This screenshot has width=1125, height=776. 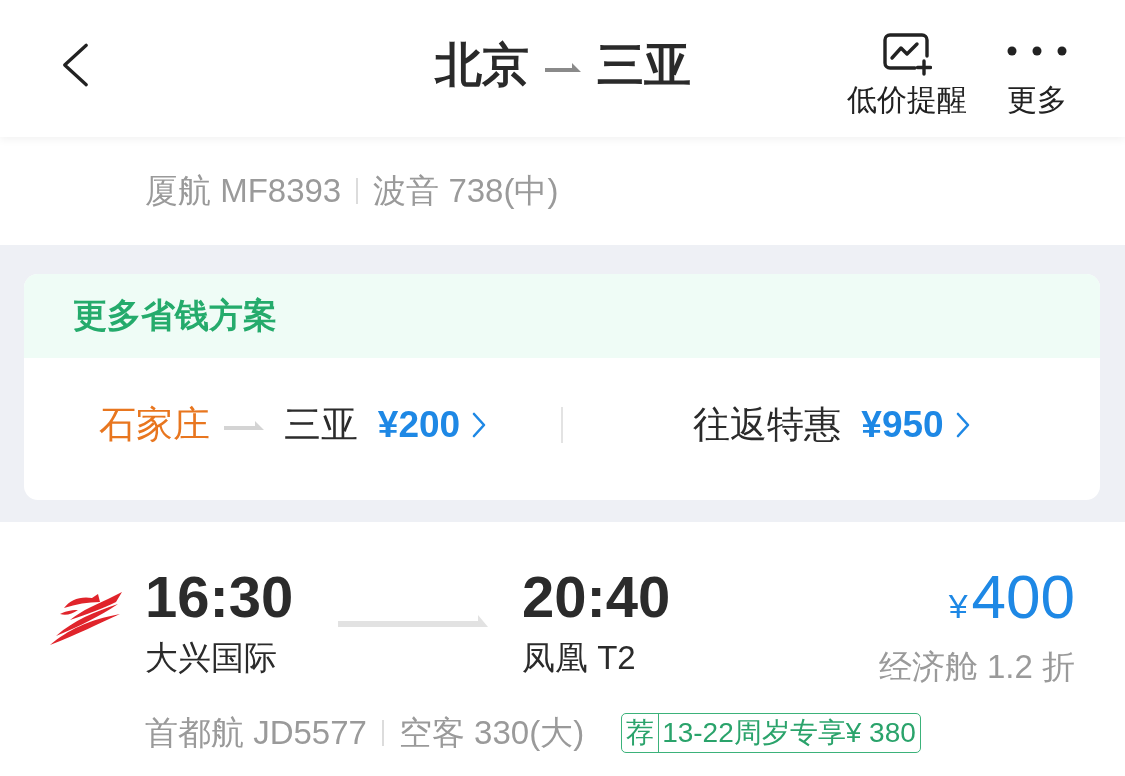 What do you see at coordinates (789, 733) in the screenshot?
I see `promo-text: 13-22周岁专享¥ 380` at bounding box center [789, 733].